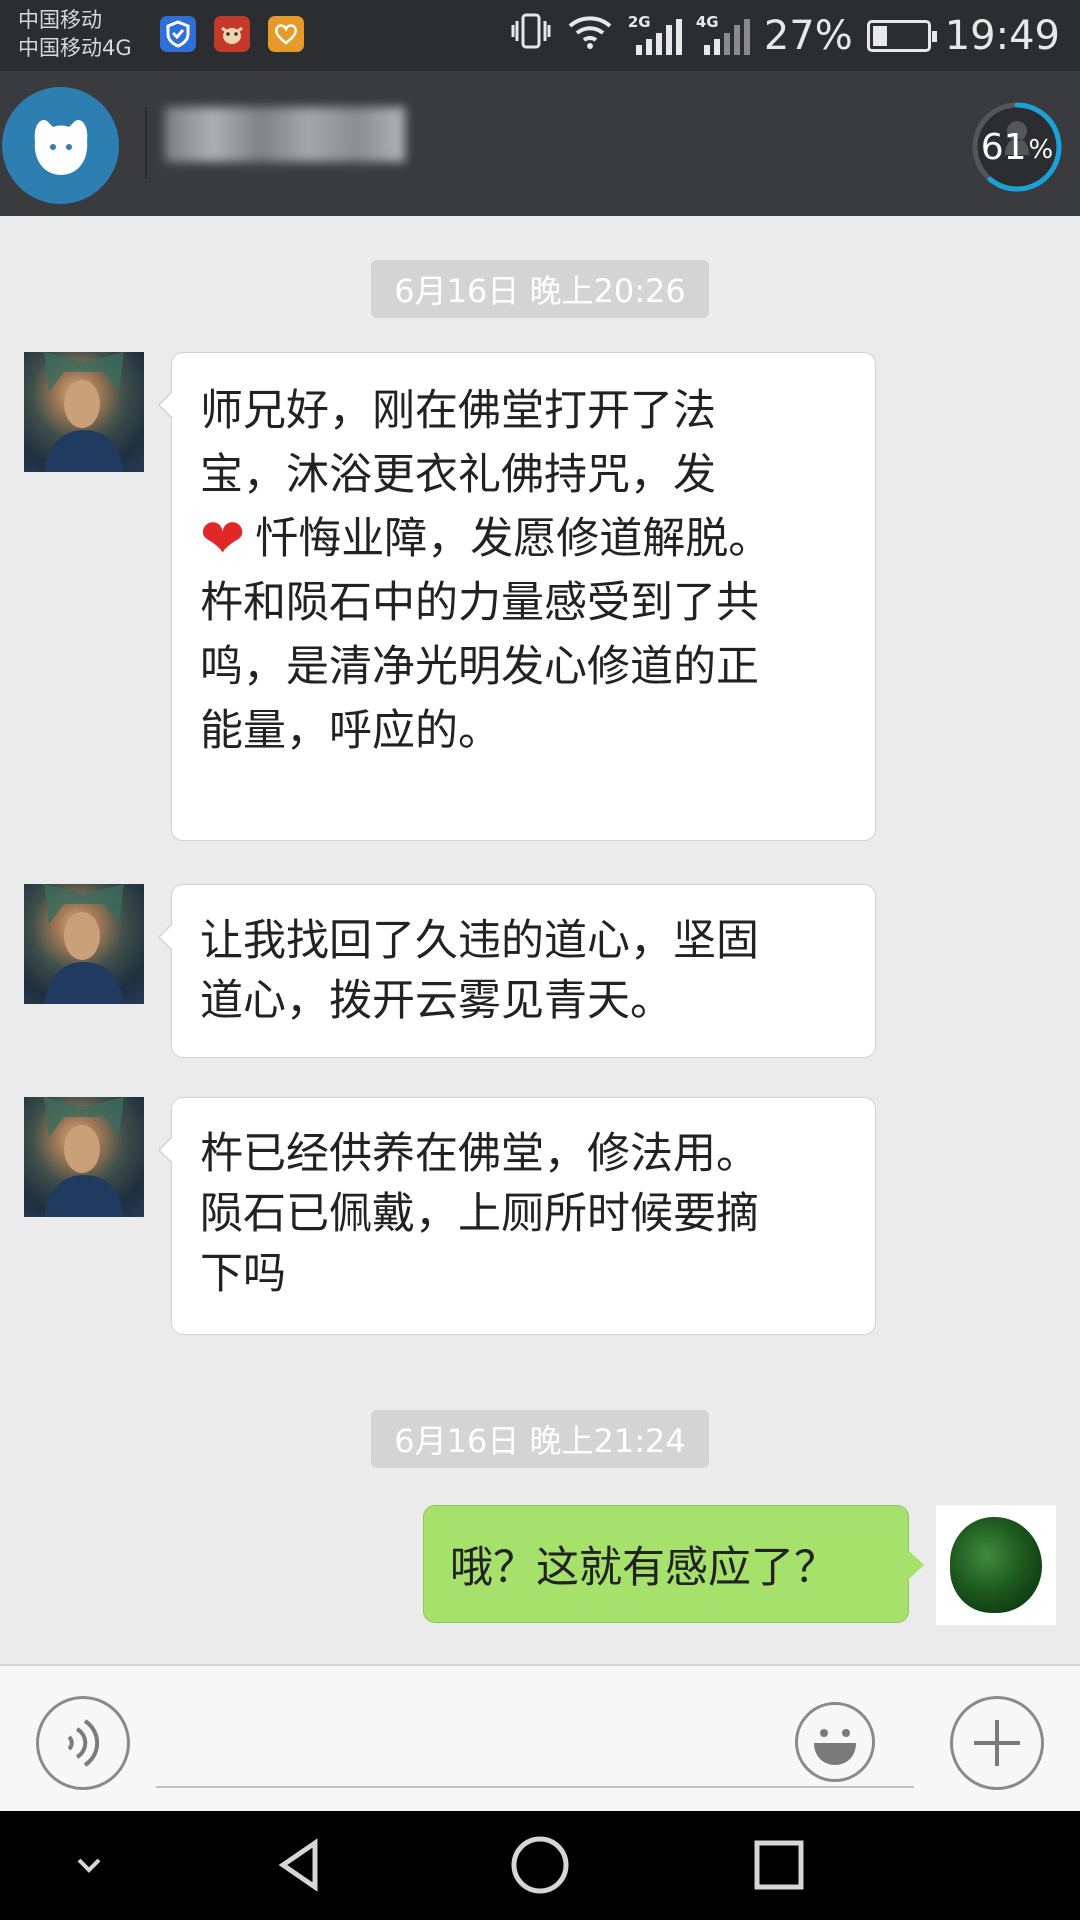 The height and width of the screenshot is (1920, 1080). What do you see at coordinates (298, 1865) in the screenshot?
I see `back-triangle-icon` at bounding box center [298, 1865].